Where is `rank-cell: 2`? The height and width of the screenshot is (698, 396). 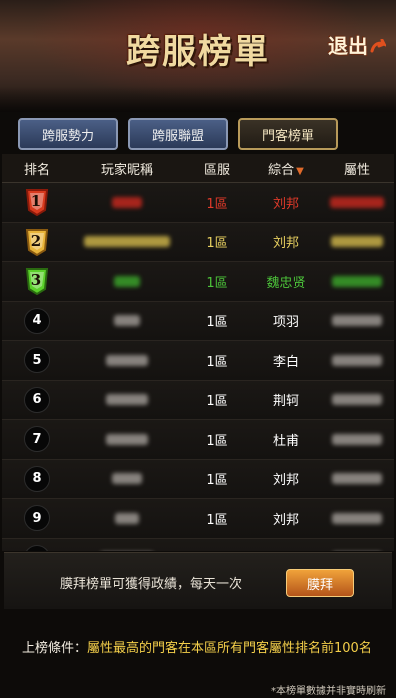 rank-cell: 2 is located at coordinates (37, 242).